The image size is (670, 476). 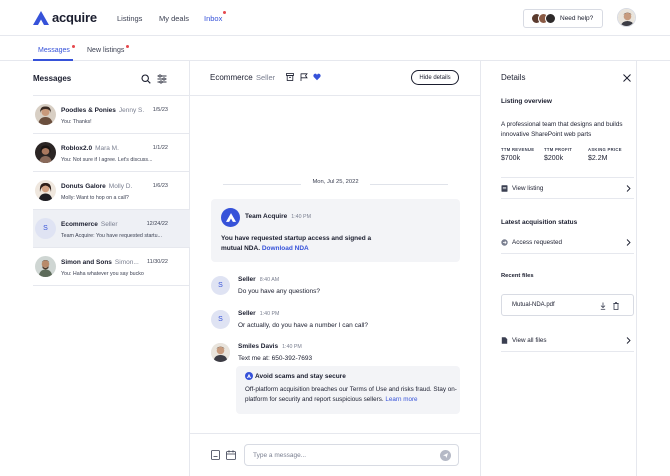 I want to click on view-all-files-label: View all files, so click(x=529, y=340).